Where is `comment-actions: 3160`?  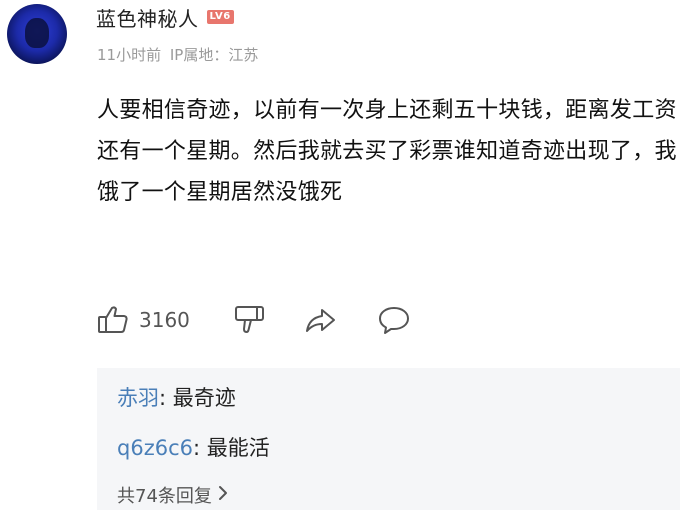
comment-actions: 3160 is located at coordinates (267, 320).